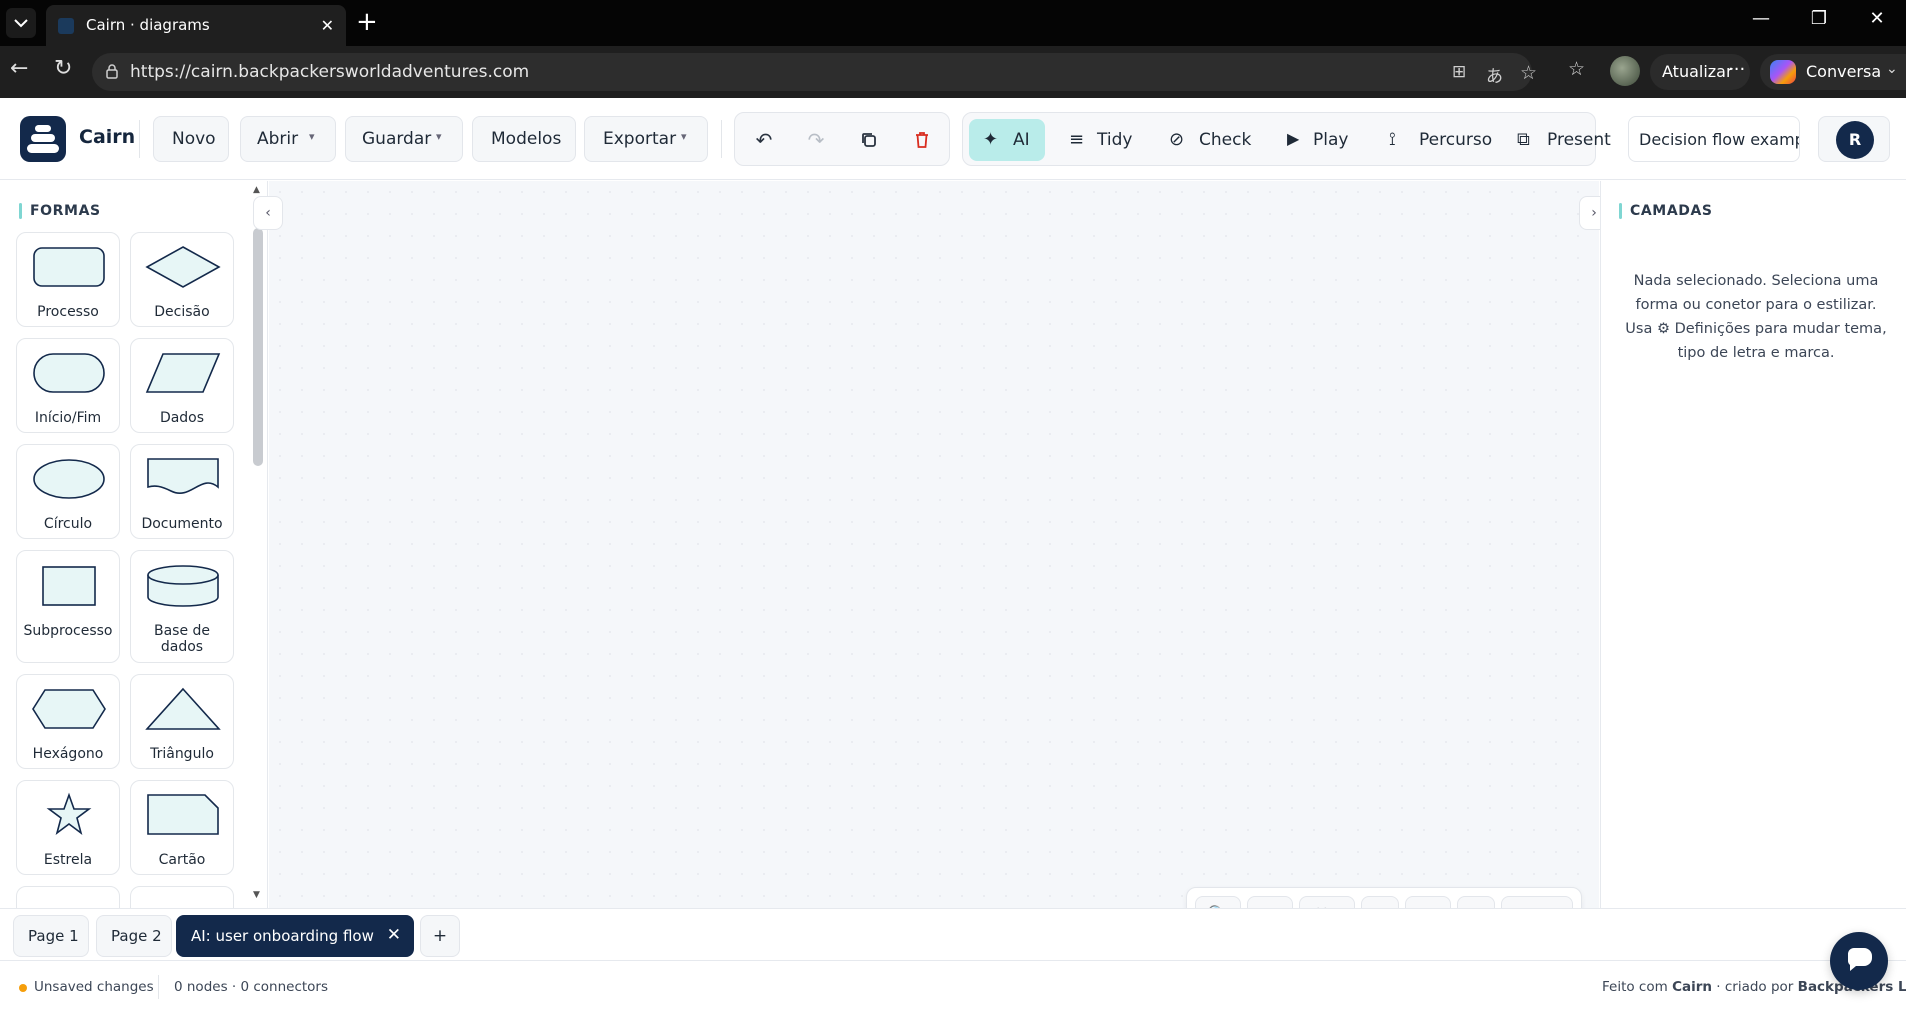 This screenshot has height=1013, width=1906. What do you see at coordinates (1494, 74) in the screenshot?
I see `translate-icon: あ` at bounding box center [1494, 74].